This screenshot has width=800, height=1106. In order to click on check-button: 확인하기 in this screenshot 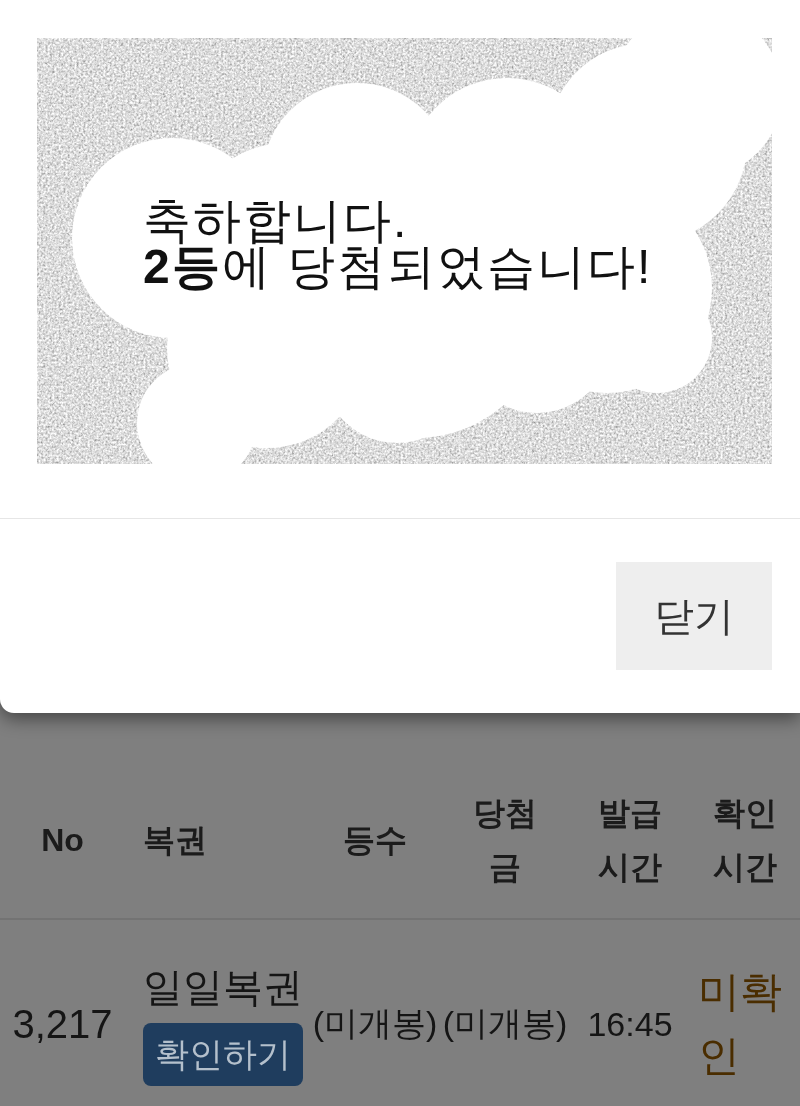, I will do `click(223, 1054)`.